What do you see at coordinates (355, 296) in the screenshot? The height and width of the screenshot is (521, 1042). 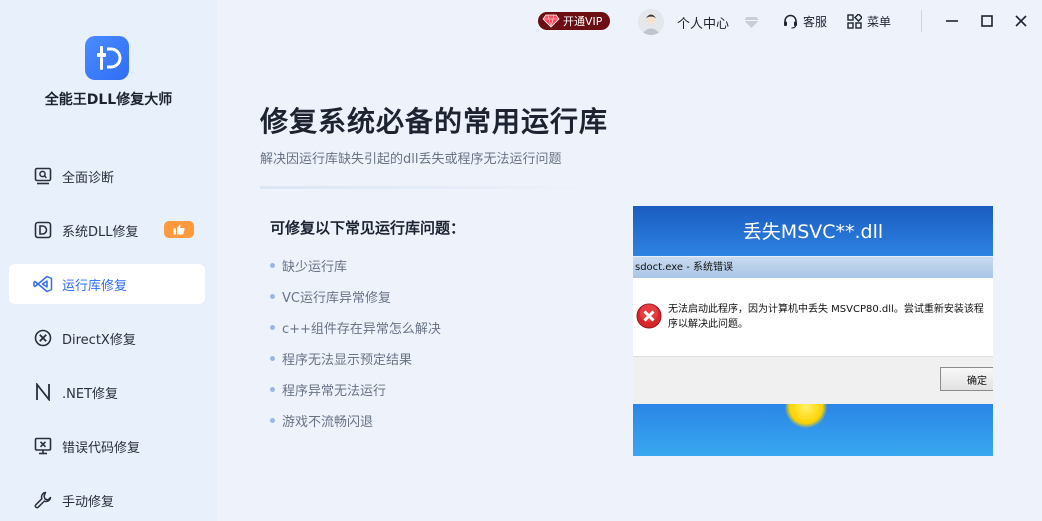 I see `list-item: VC运行库异常修复` at bounding box center [355, 296].